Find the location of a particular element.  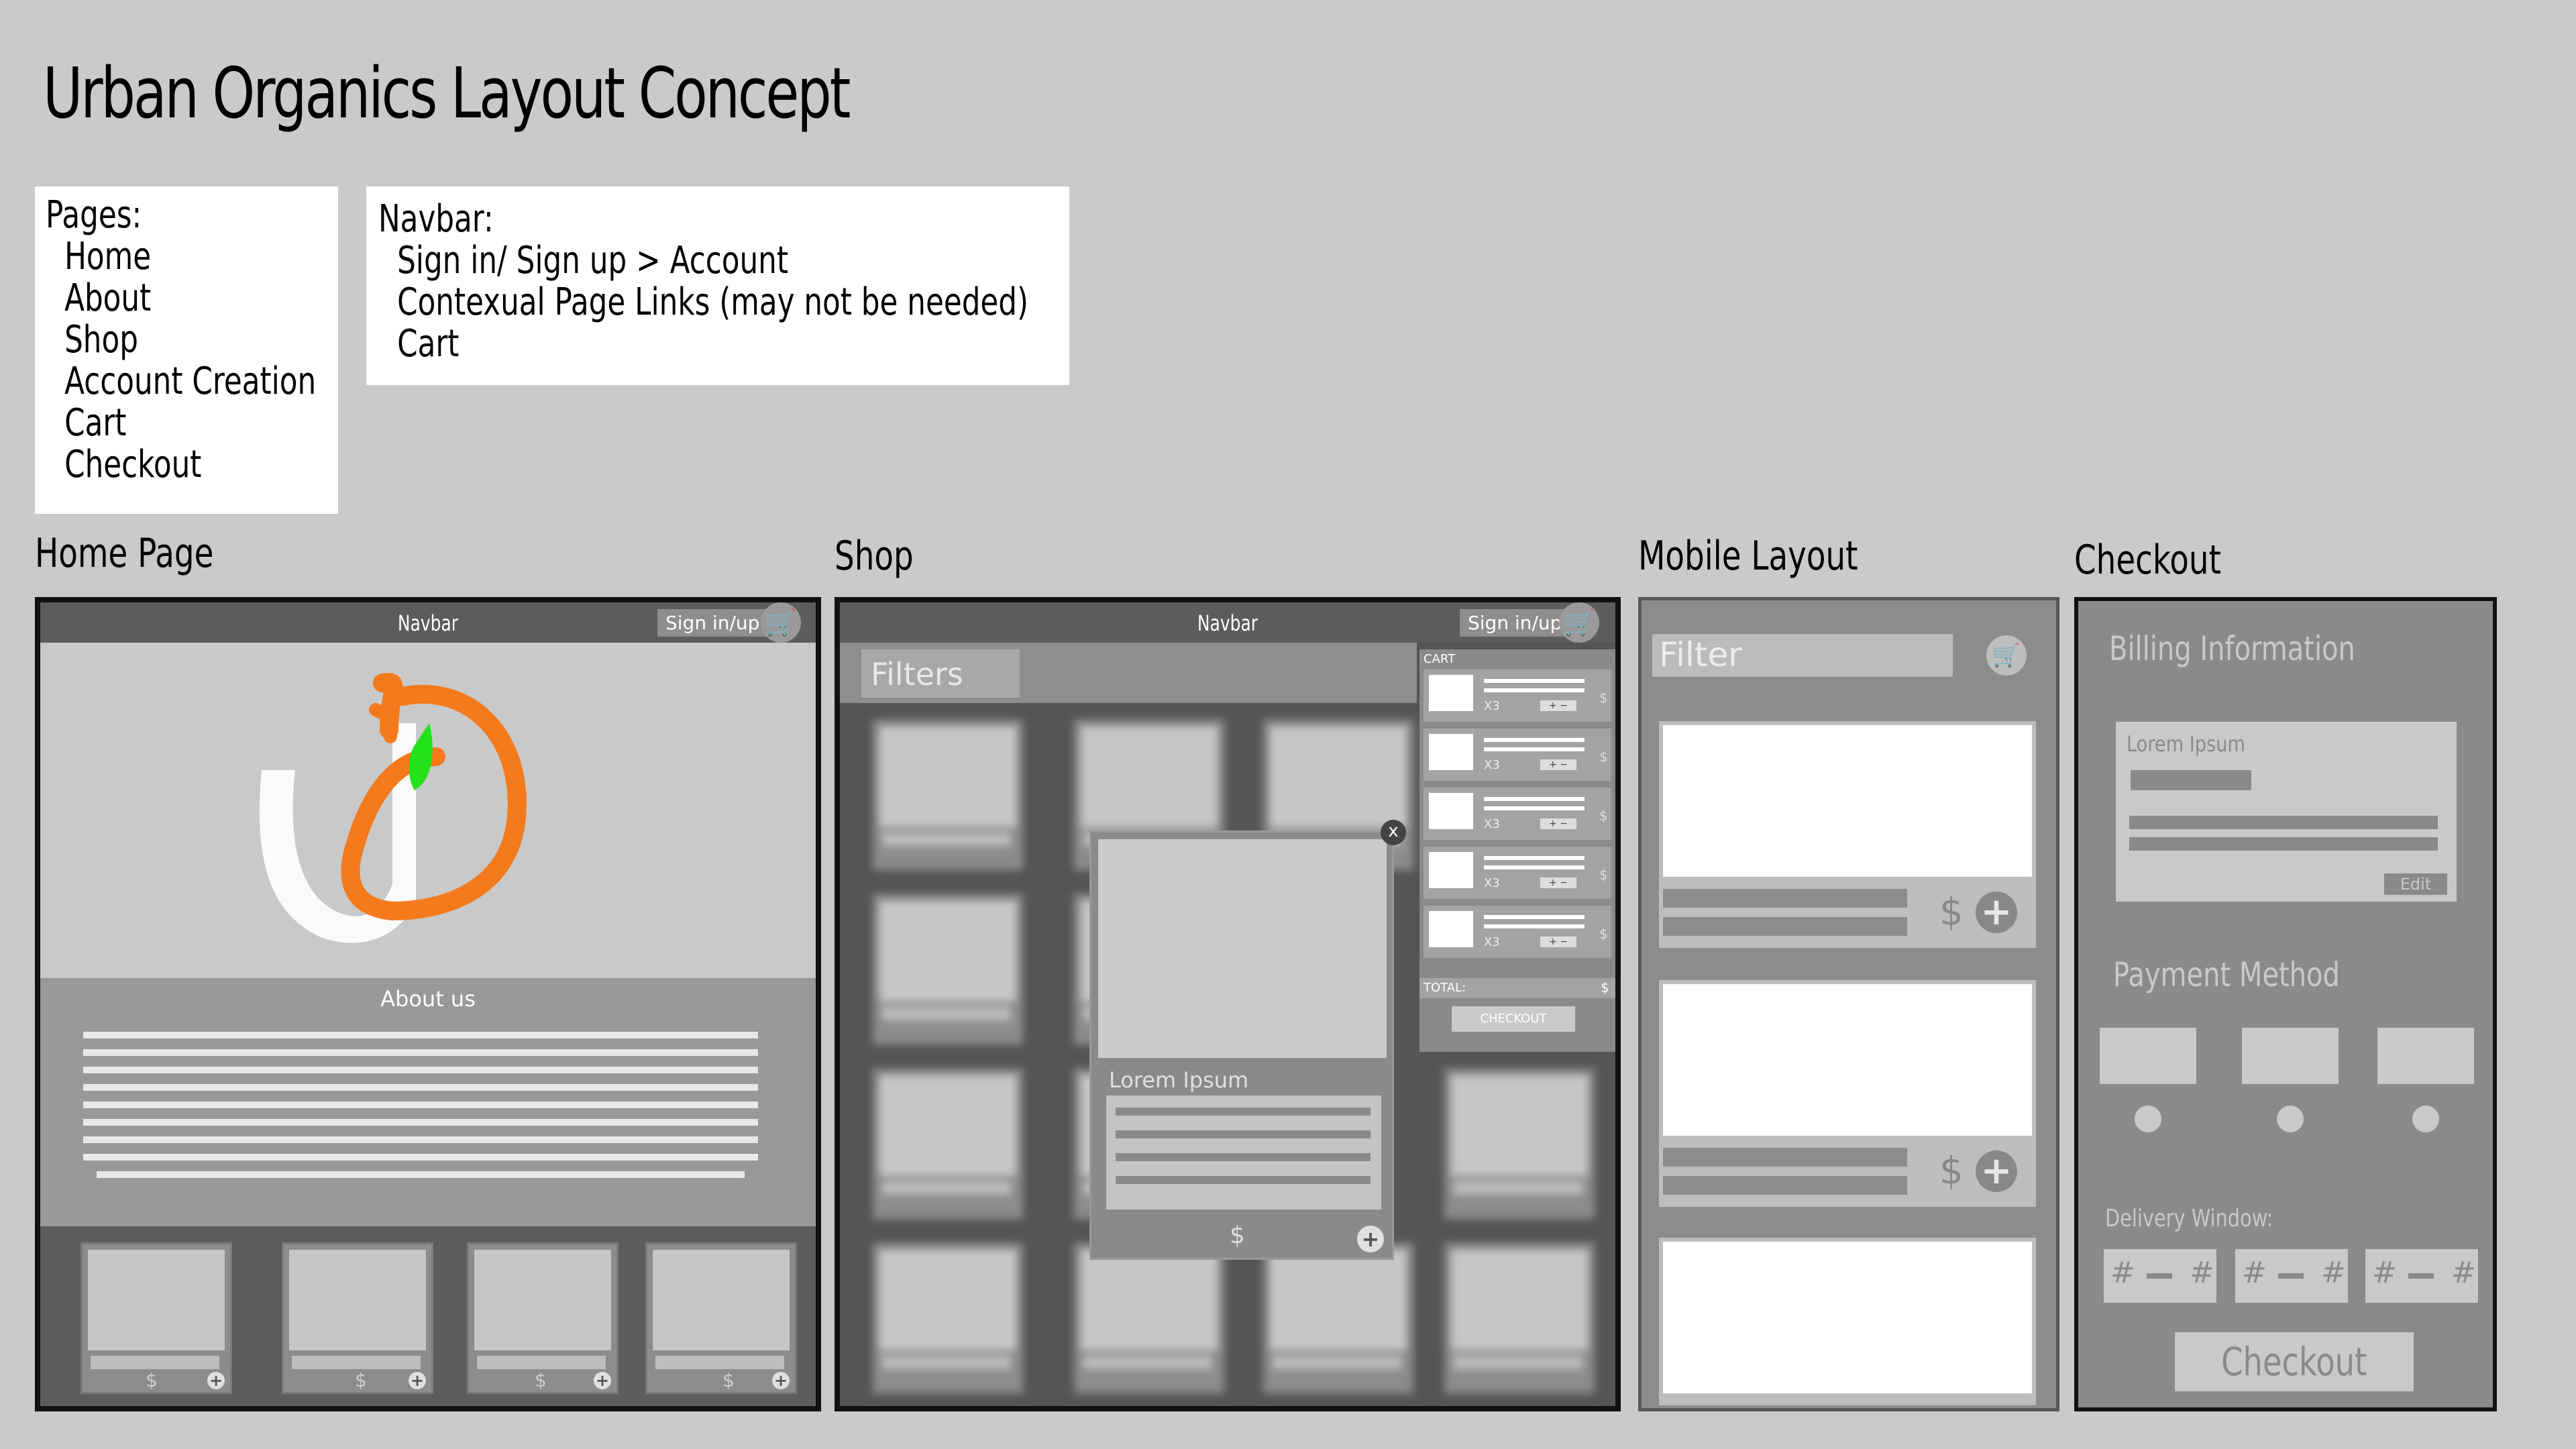

modal-title: Lorem Ipsum is located at coordinates (1179, 1080).